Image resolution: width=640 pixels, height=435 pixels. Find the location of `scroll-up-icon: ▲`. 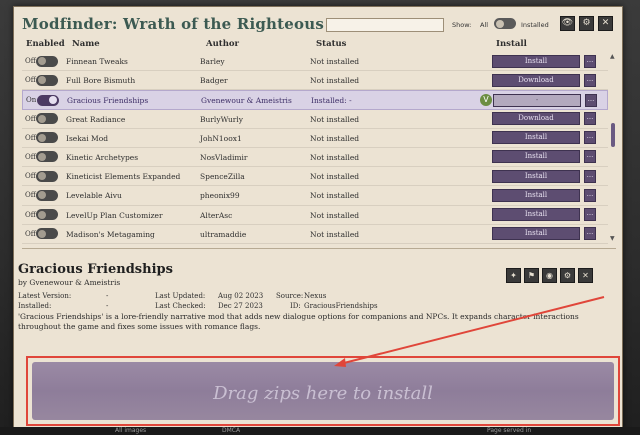

scroll-up-icon: ▲ is located at coordinates (612, 56).